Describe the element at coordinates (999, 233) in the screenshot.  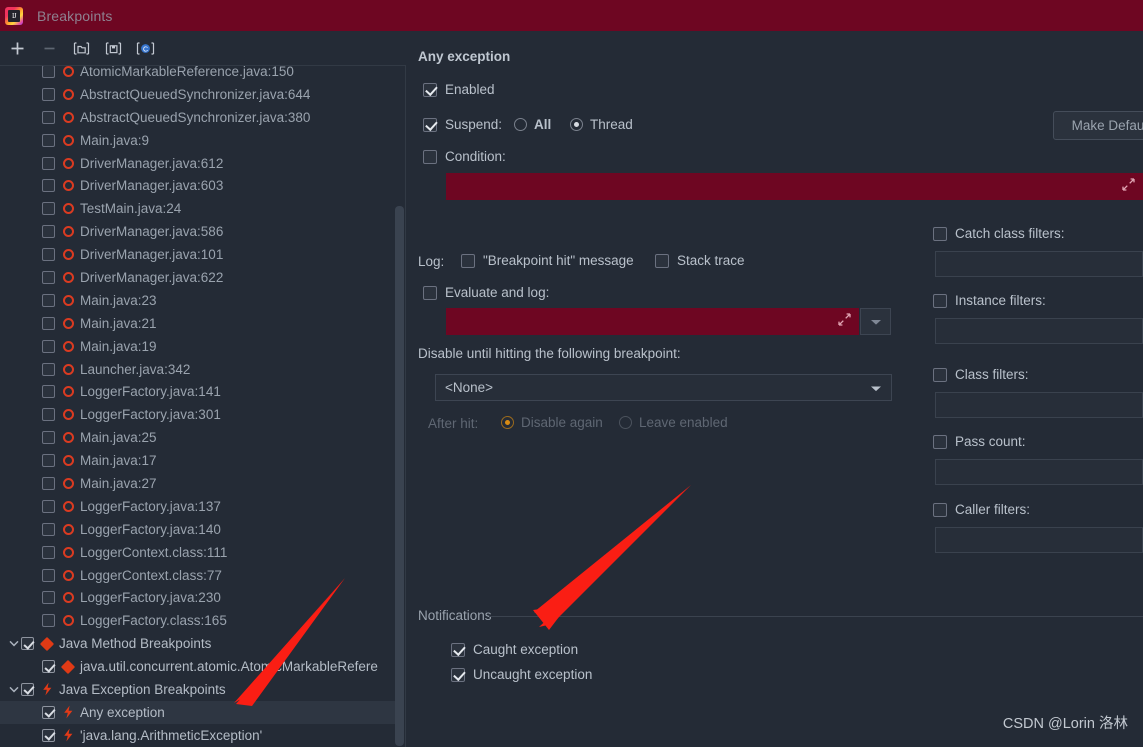
I see `catch-class-filters-row: Catch class filters:` at that location.